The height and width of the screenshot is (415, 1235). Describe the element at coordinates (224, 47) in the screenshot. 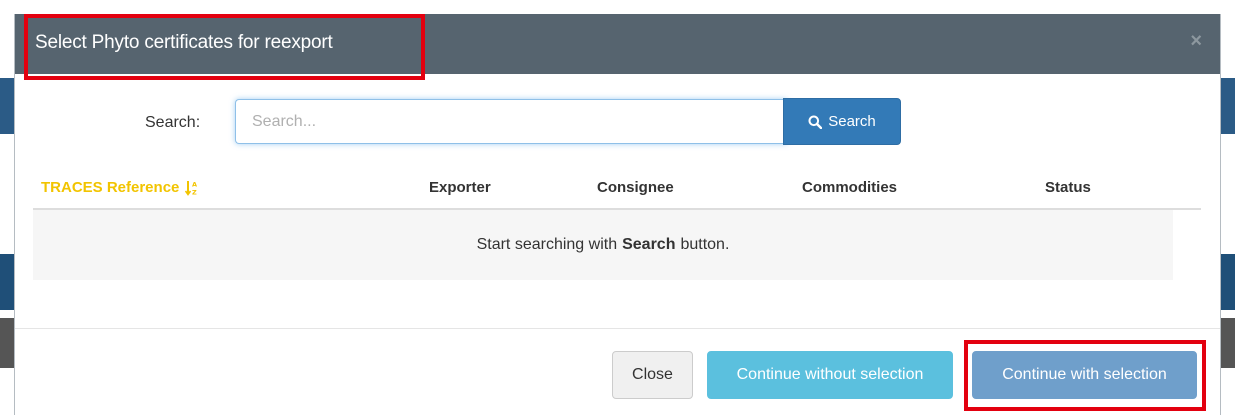

I see `title-highlight-box` at that location.